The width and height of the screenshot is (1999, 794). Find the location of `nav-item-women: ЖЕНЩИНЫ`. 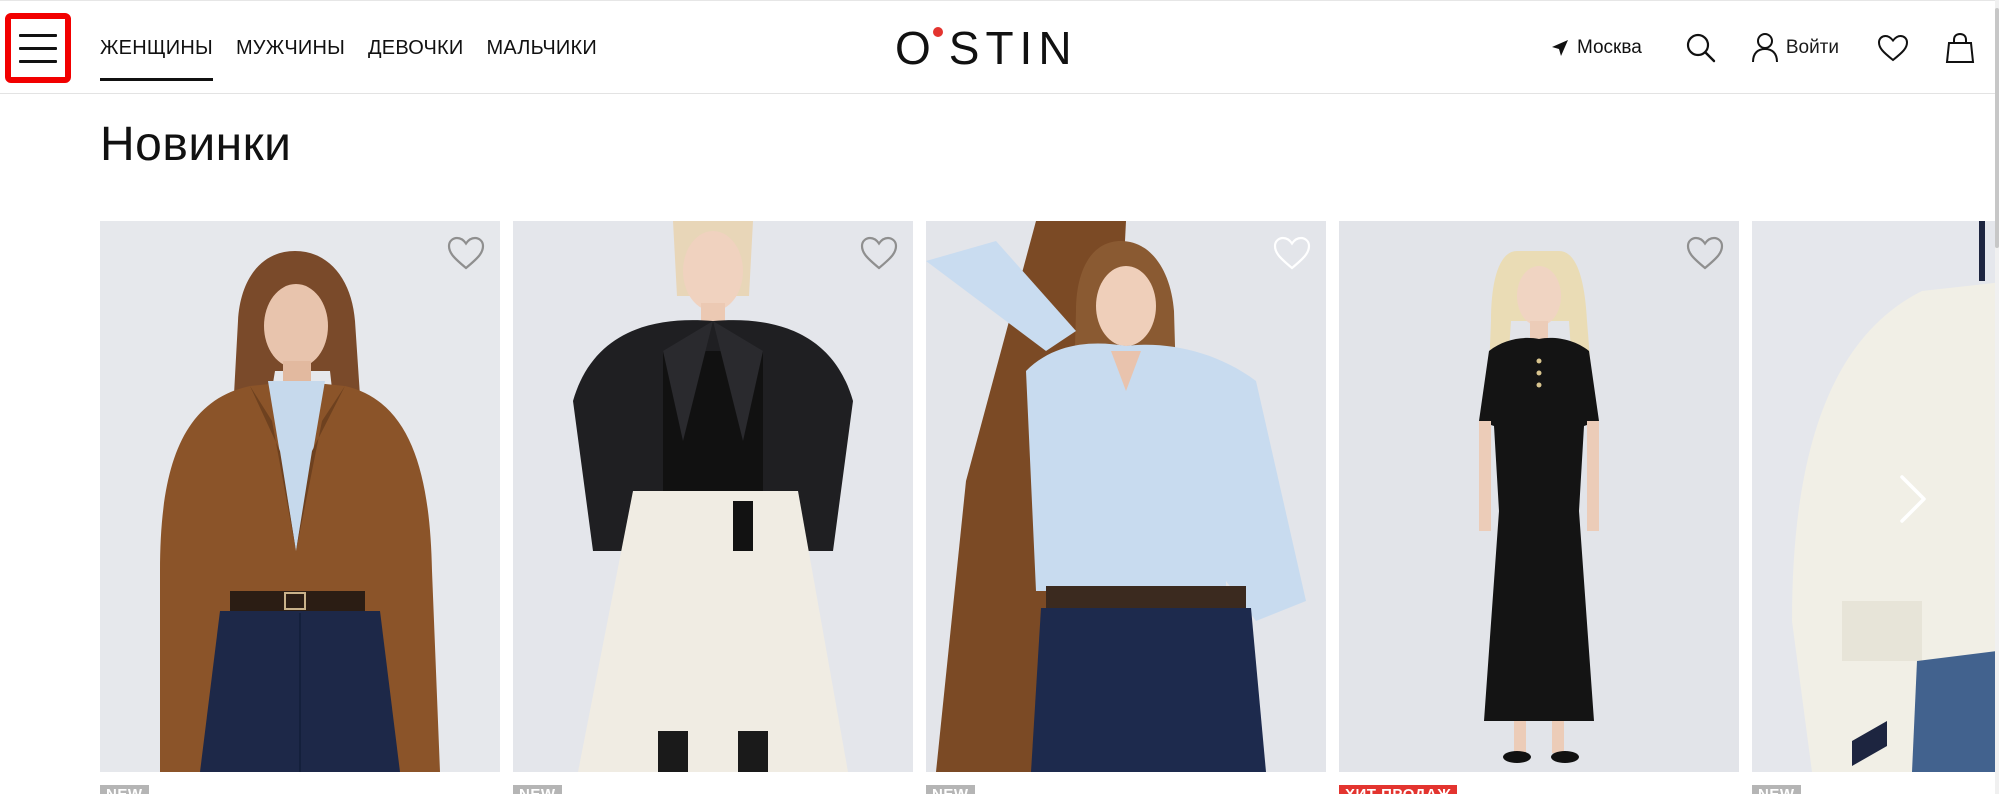

nav-item-women: ЖЕНЩИНЫ is located at coordinates (156, 48).